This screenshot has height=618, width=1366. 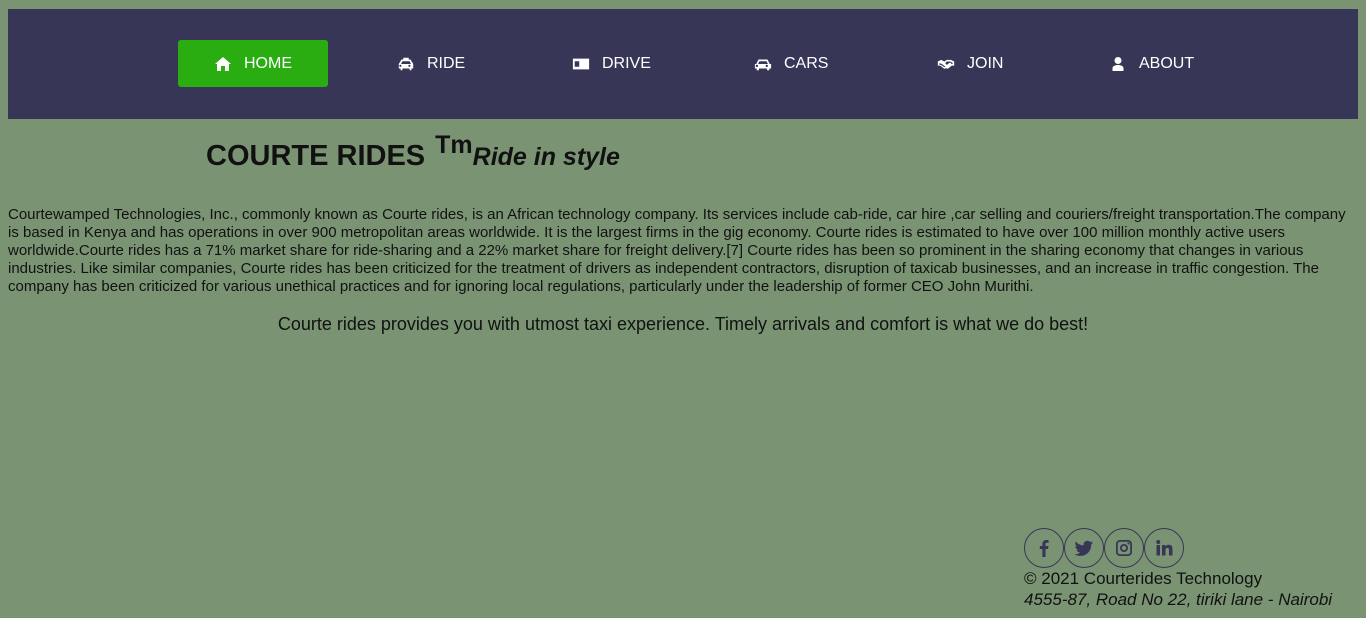 What do you see at coordinates (806, 63) in the screenshot?
I see `nav-label-cars: CARS` at bounding box center [806, 63].